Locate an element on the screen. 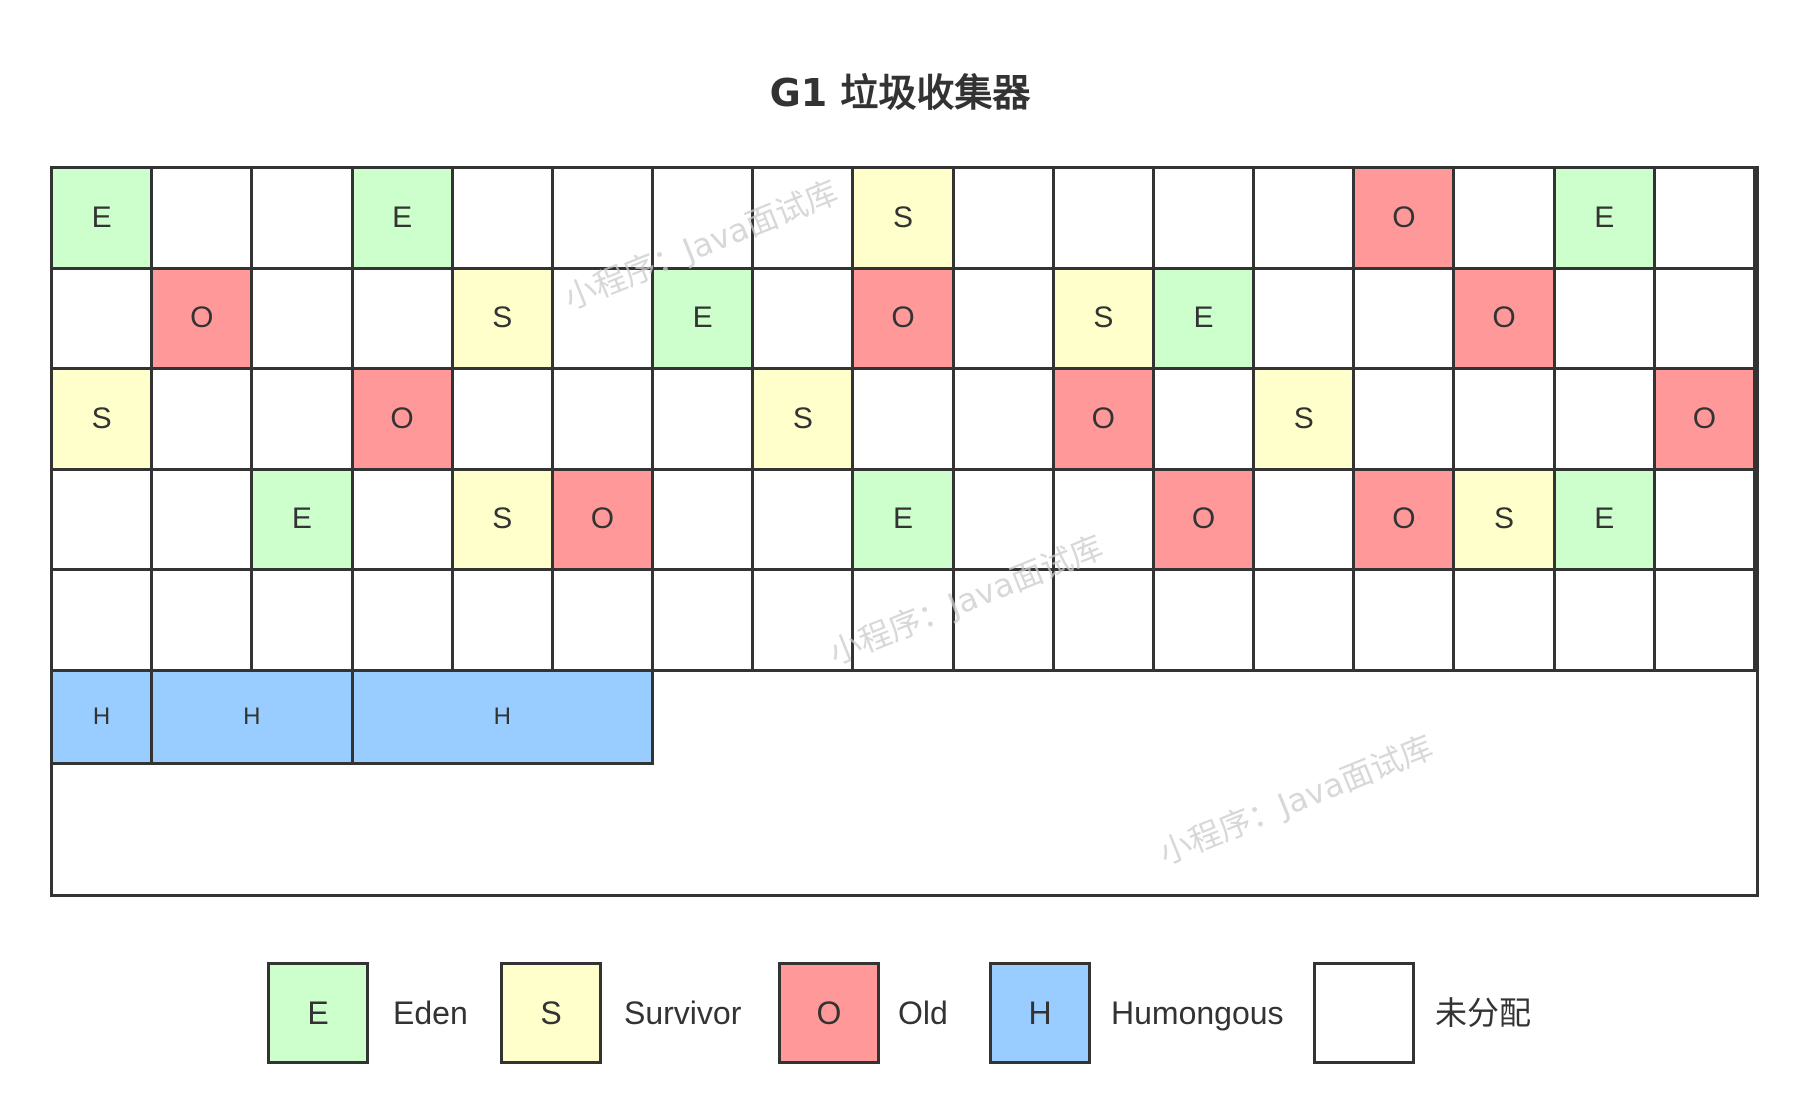 The height and width of the screenshot is (1120, 1800). legend-swatch-h: H is located at coordinates (1040, 1013).